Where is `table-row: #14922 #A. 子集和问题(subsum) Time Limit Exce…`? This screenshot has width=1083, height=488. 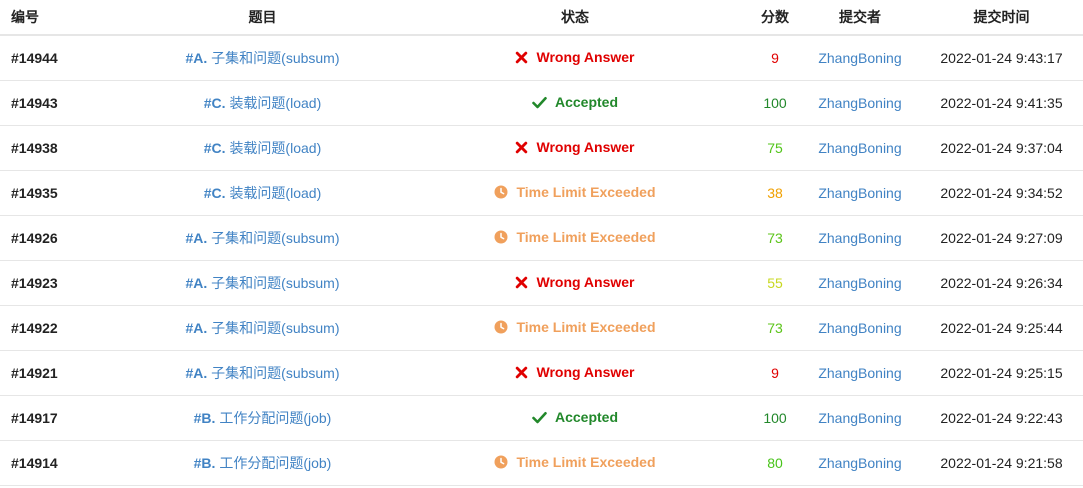
table-row: #14922 #A. 子集和问题(subsum) Time Limit Exce… is located at coordinates (541, 328).